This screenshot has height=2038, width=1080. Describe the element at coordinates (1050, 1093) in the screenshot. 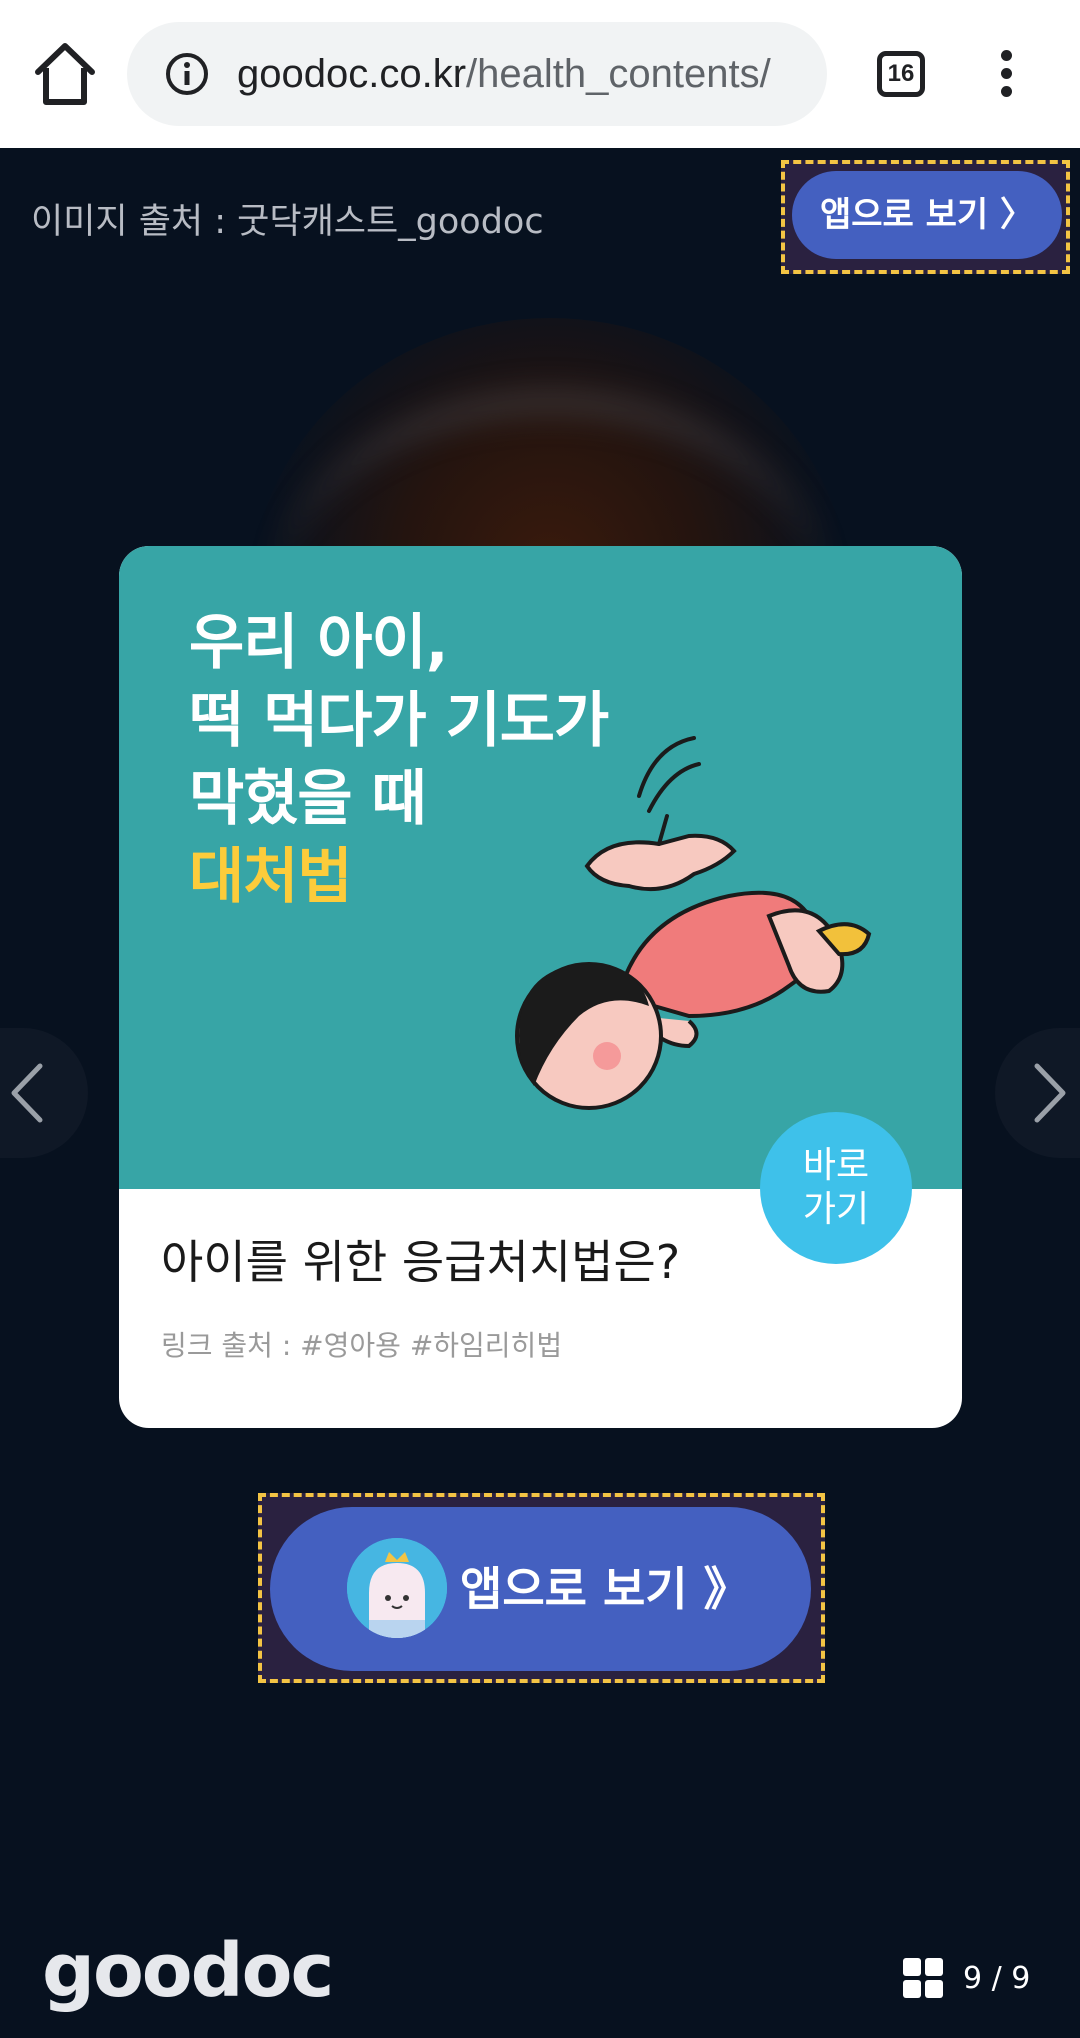

I see `chevron-right-icon` at that location.